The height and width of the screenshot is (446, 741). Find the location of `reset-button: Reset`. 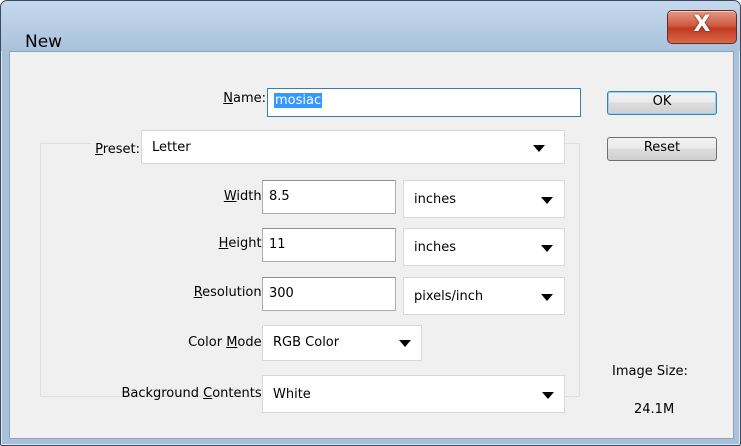

reset-button: Reset is located at coordinates (662, 149).